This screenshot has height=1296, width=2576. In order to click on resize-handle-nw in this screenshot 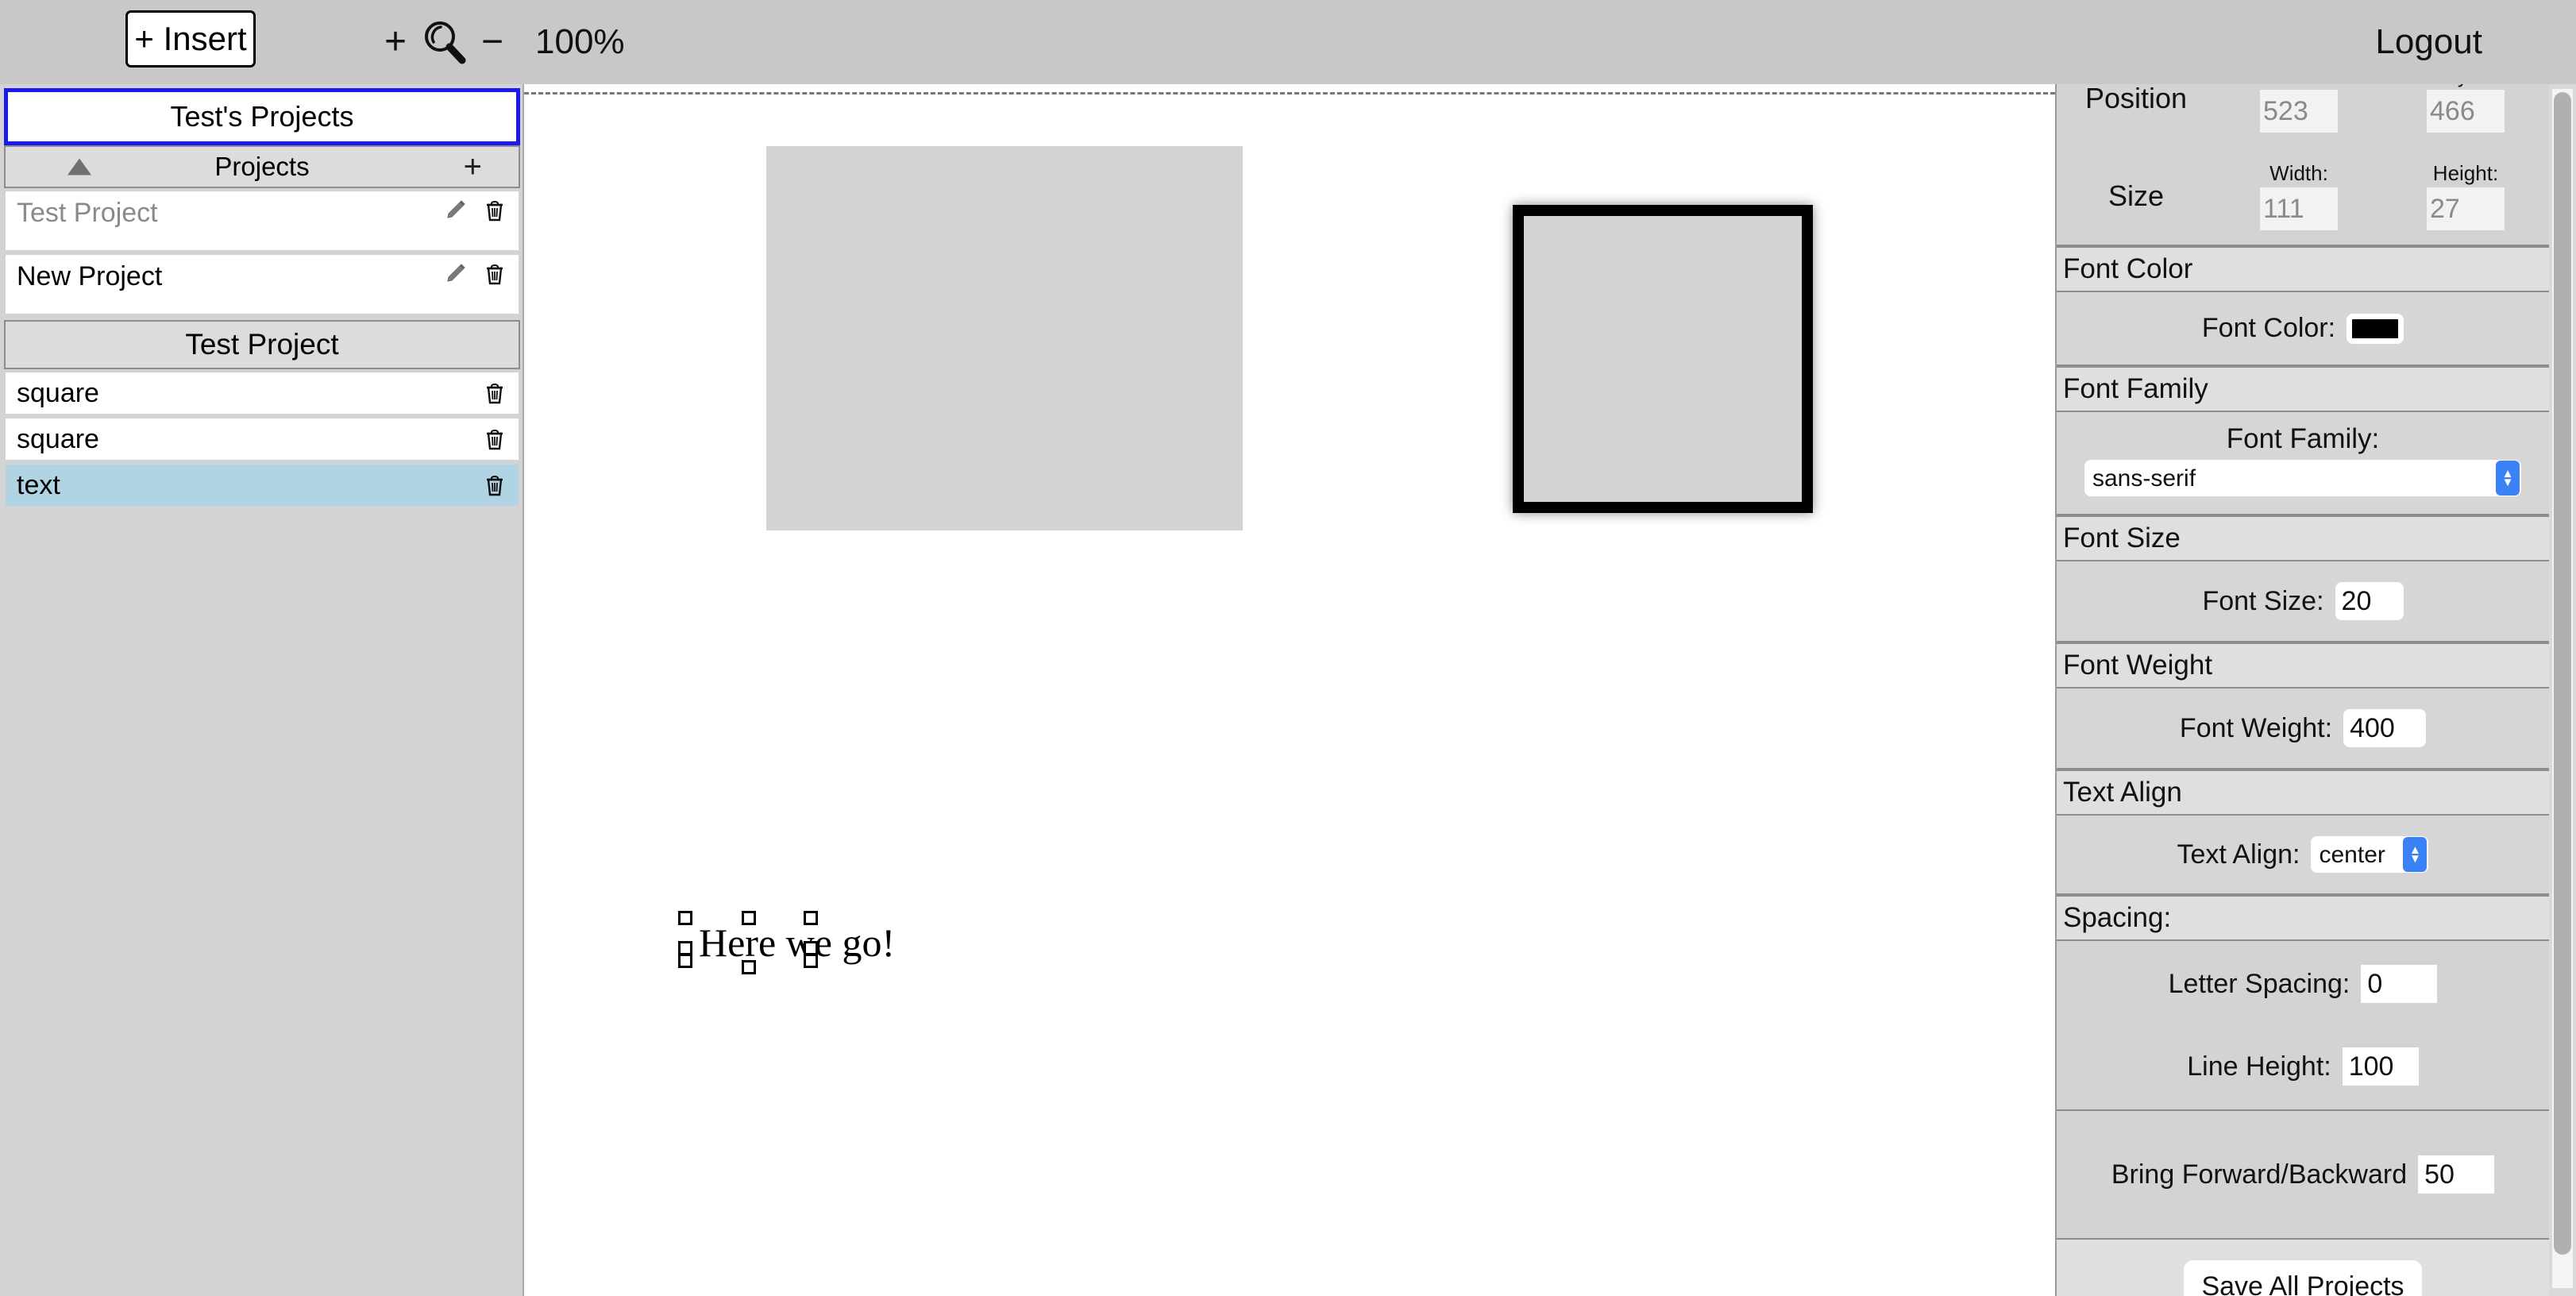, I will do `click(685, 918)`.